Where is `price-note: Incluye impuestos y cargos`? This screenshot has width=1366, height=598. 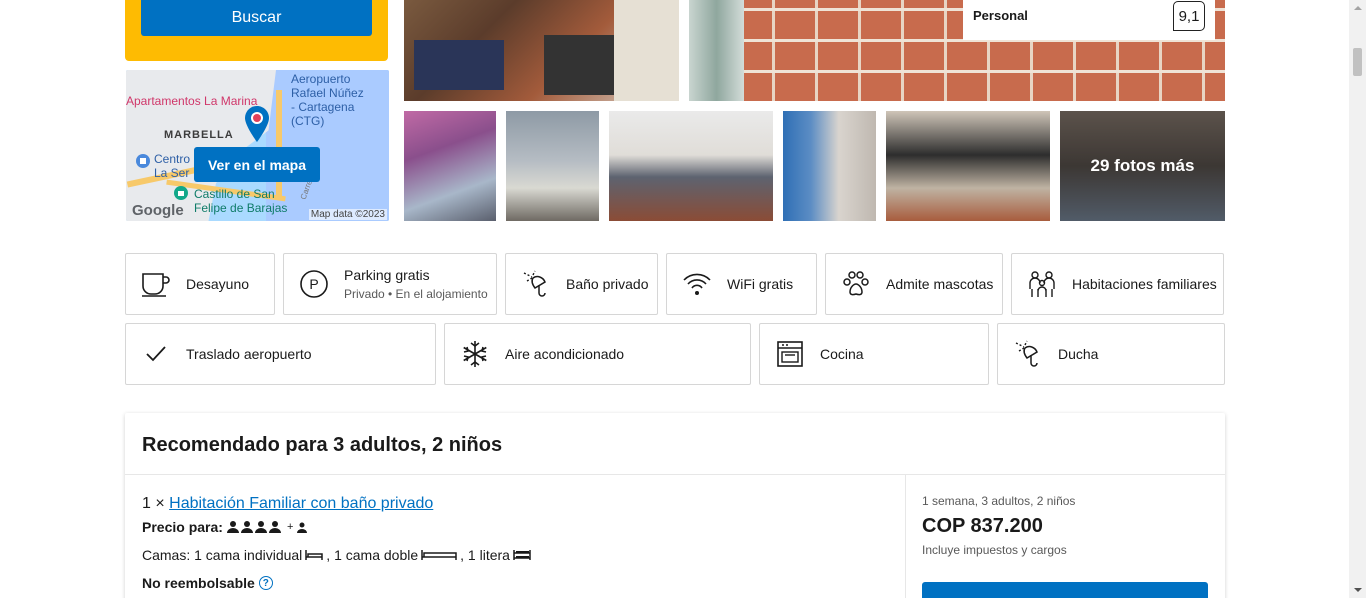
price-note: Incluye impuestos y cargos is located at coordinates (994, 550).